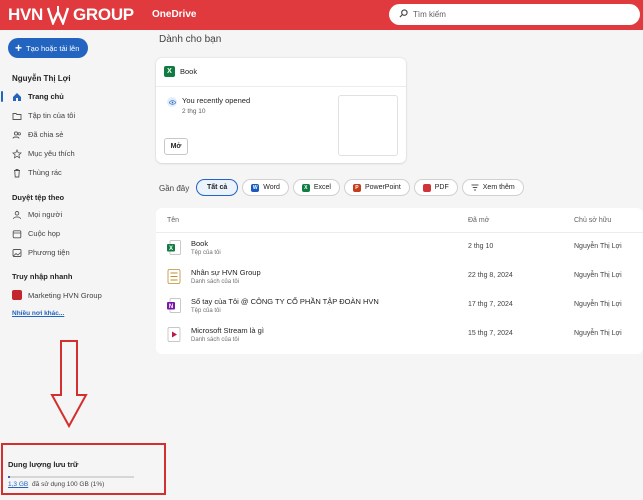 Image resolution: width=643 pixels, height=500 pixels. Describe the element at coordinates (216, 100) in the screenshot. I see `card-reason: You recently opened` at that location.